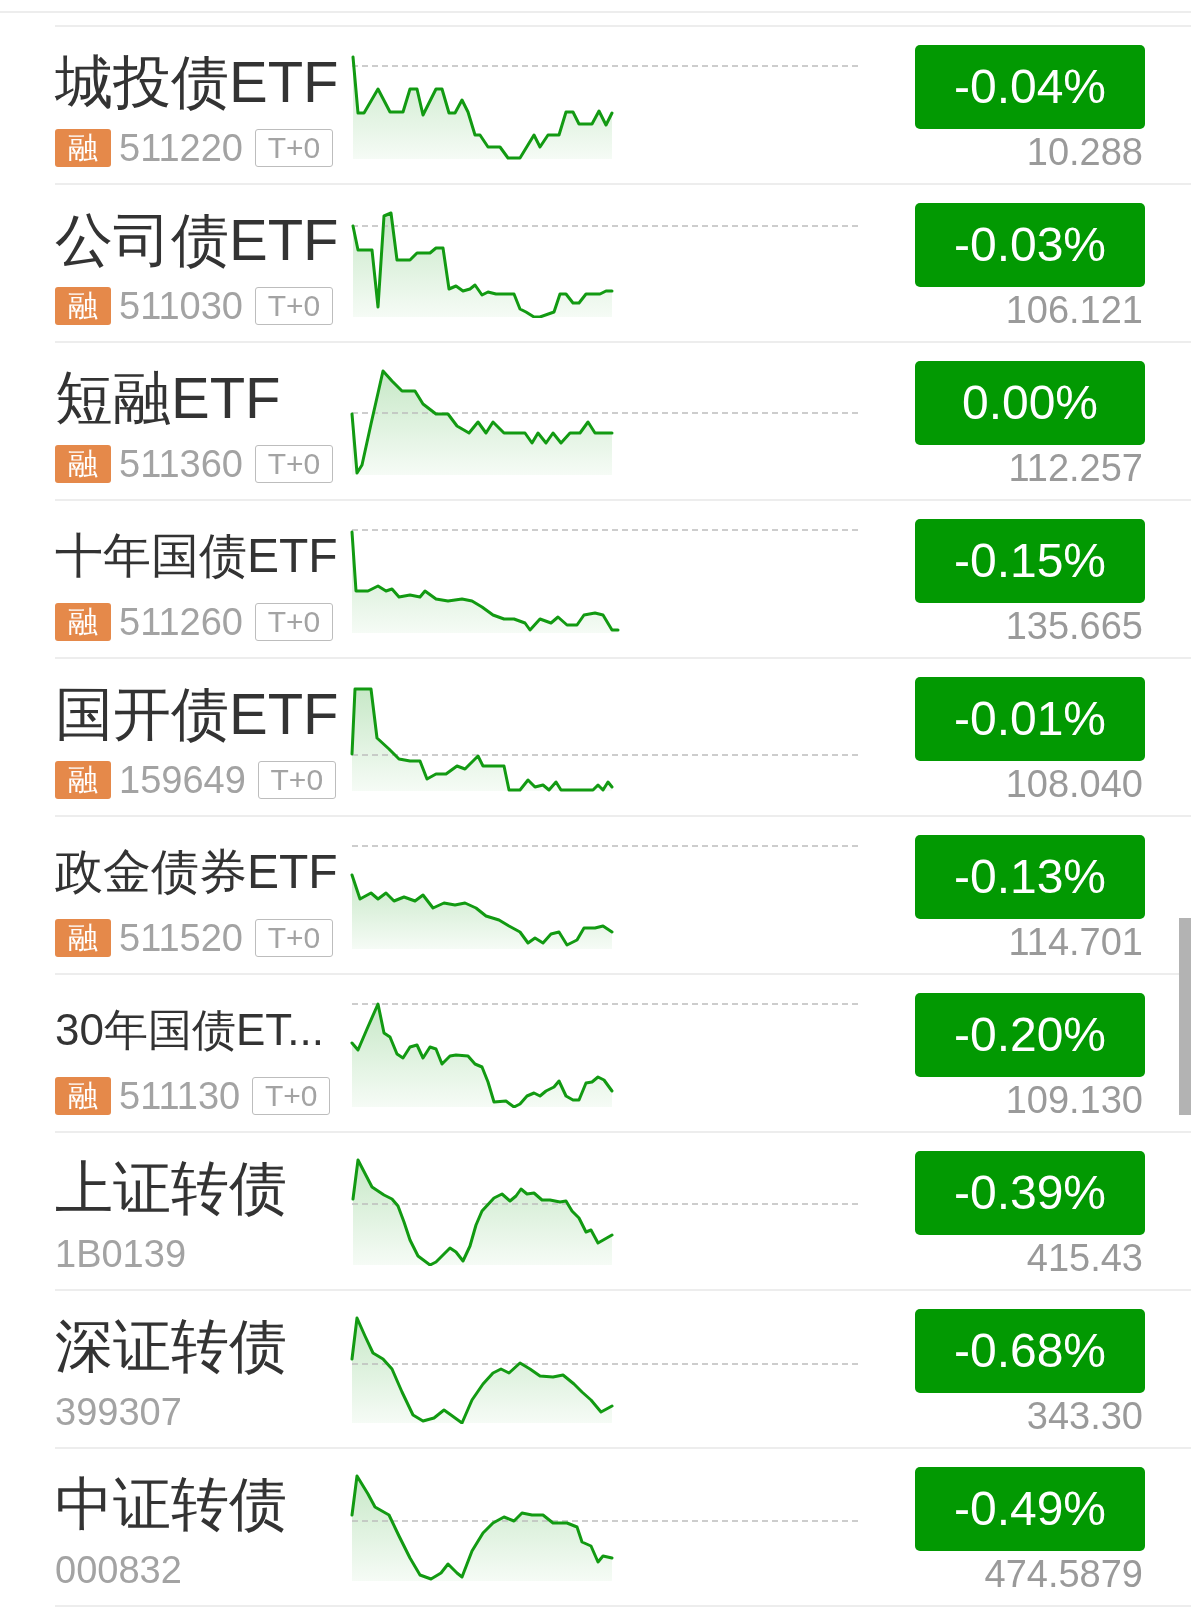 This screenshot has width=1191, height=1614. Describe the element at coordinates (1030, 403) in the screenshot. I see `price-change: 0.00%` at that location.